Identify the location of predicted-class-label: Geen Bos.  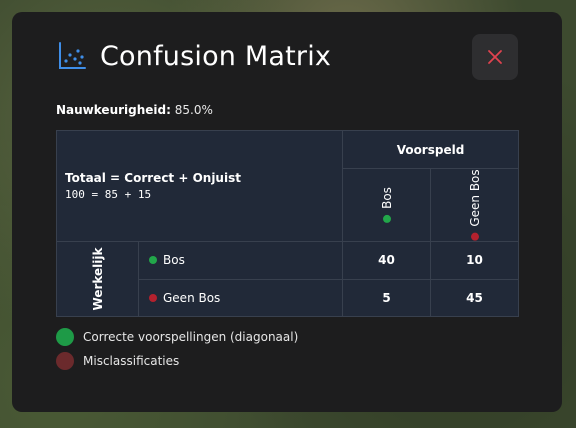
(474, 198).